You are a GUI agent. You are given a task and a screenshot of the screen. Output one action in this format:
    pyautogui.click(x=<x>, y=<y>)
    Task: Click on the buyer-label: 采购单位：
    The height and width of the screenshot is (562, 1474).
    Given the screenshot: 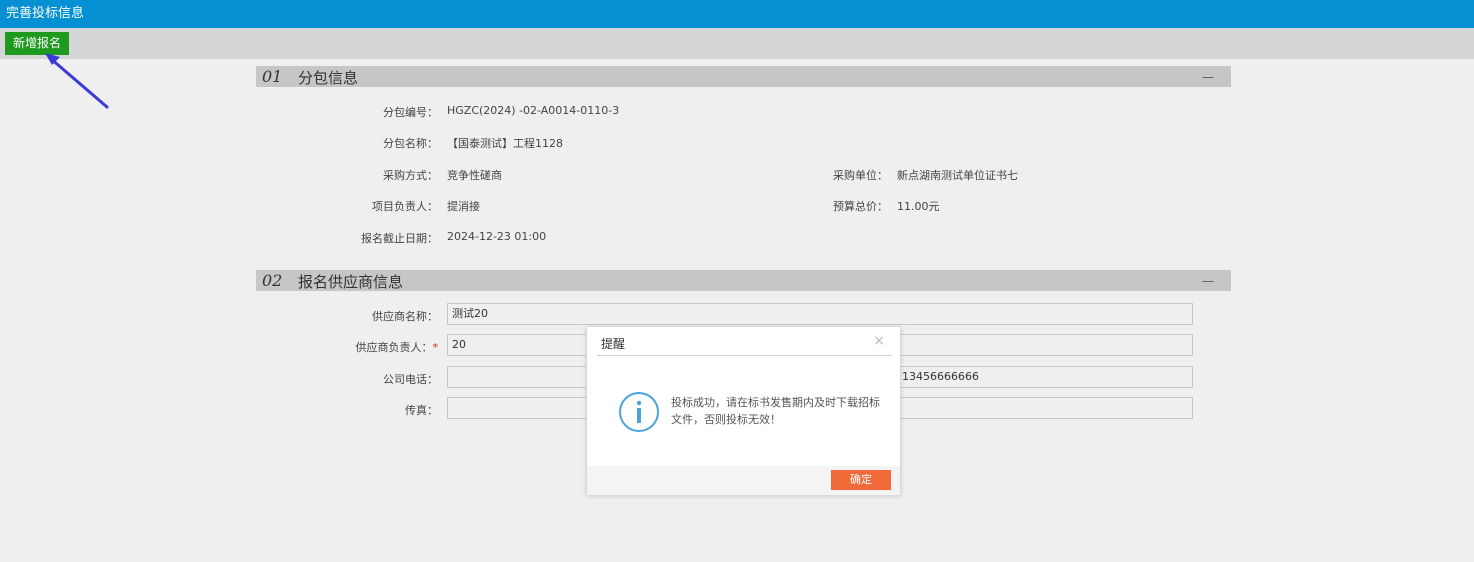 What is the action you would take?
    pyautogui.click(x=860, y=175)
    